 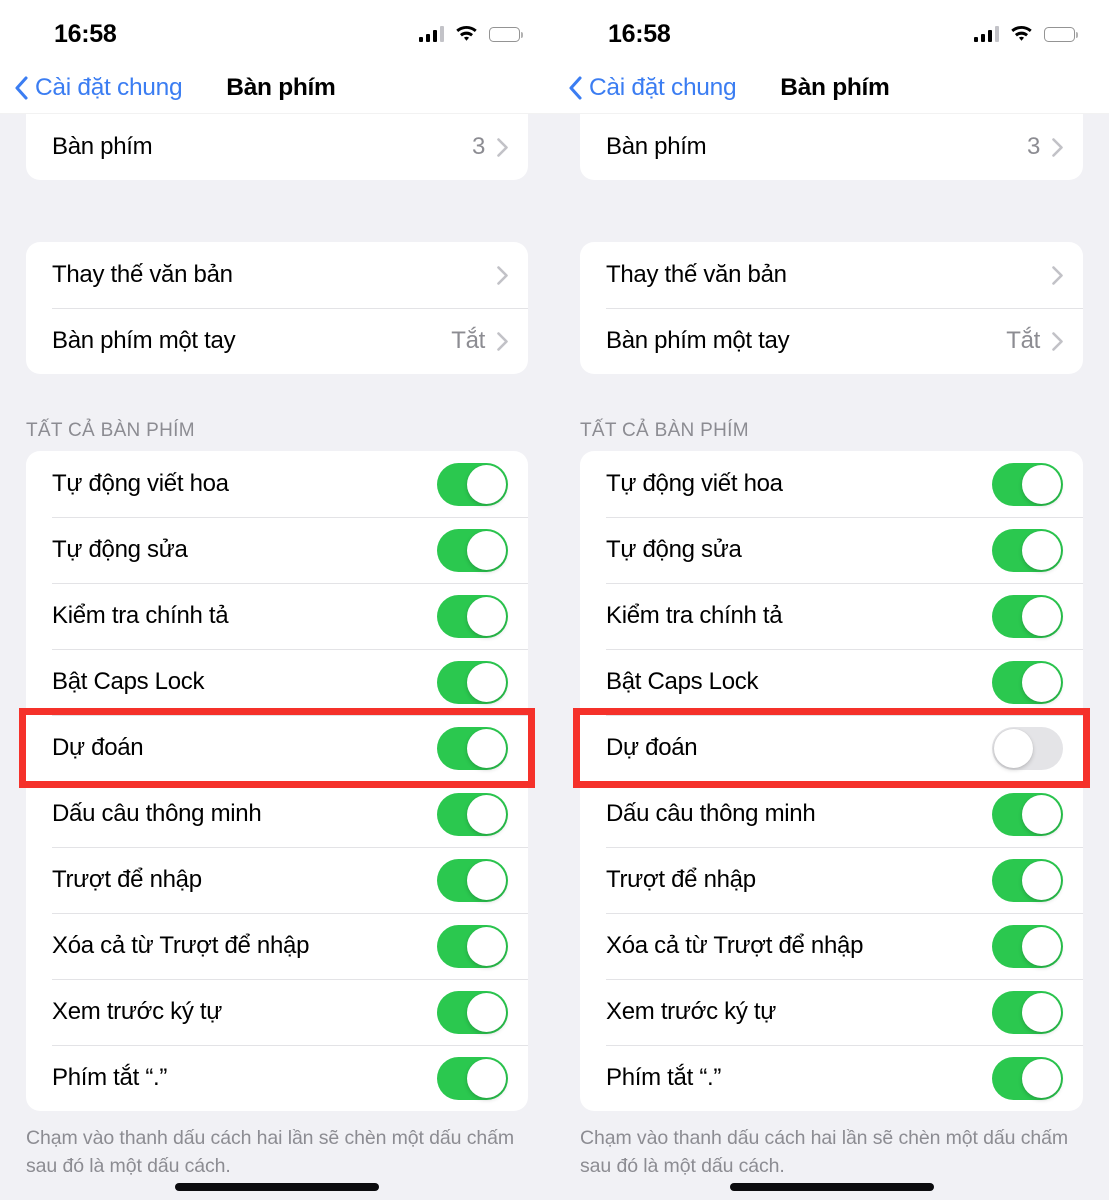 I want to click on settings-row-label: Bàn phím, so click(x=656, y=146).